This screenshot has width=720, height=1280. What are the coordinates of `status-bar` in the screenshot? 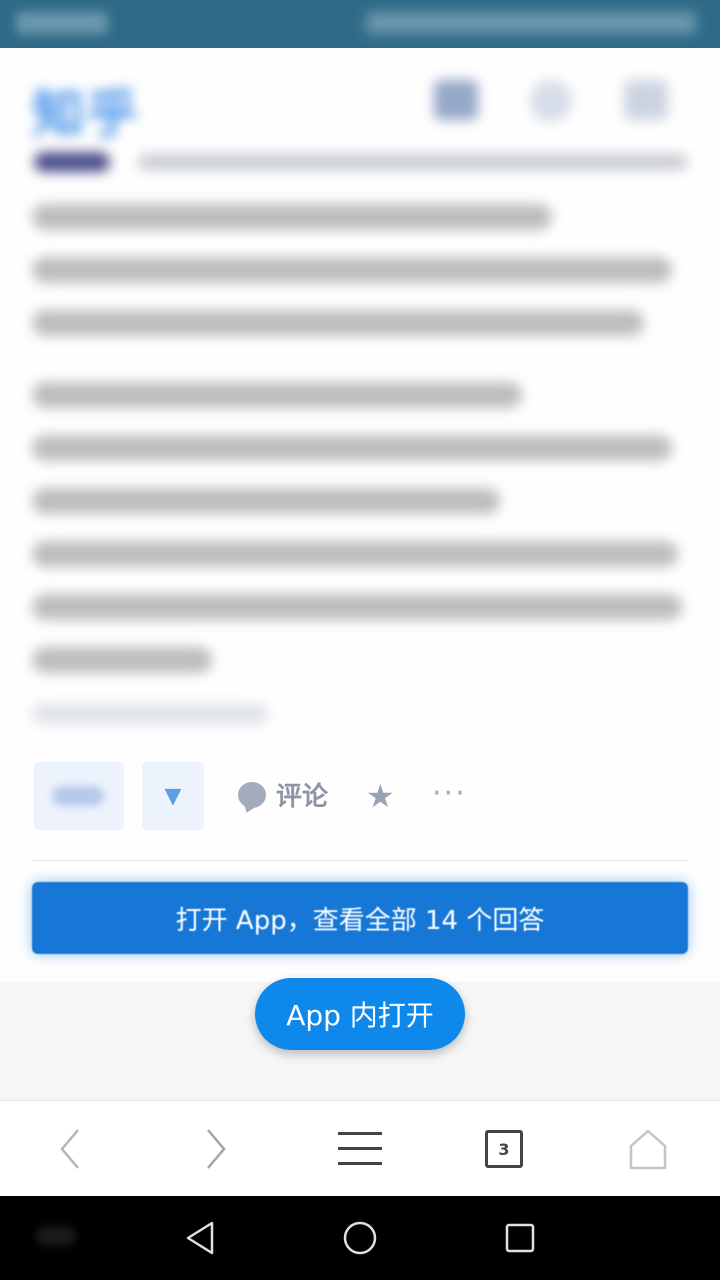 It's located at (360, 24).